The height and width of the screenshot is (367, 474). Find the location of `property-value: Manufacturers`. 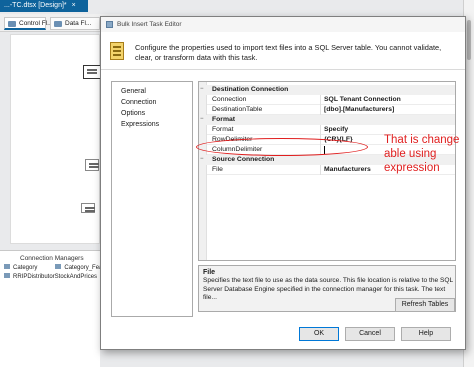

property-value: Manufacturers is located at coordinates (347, 169).